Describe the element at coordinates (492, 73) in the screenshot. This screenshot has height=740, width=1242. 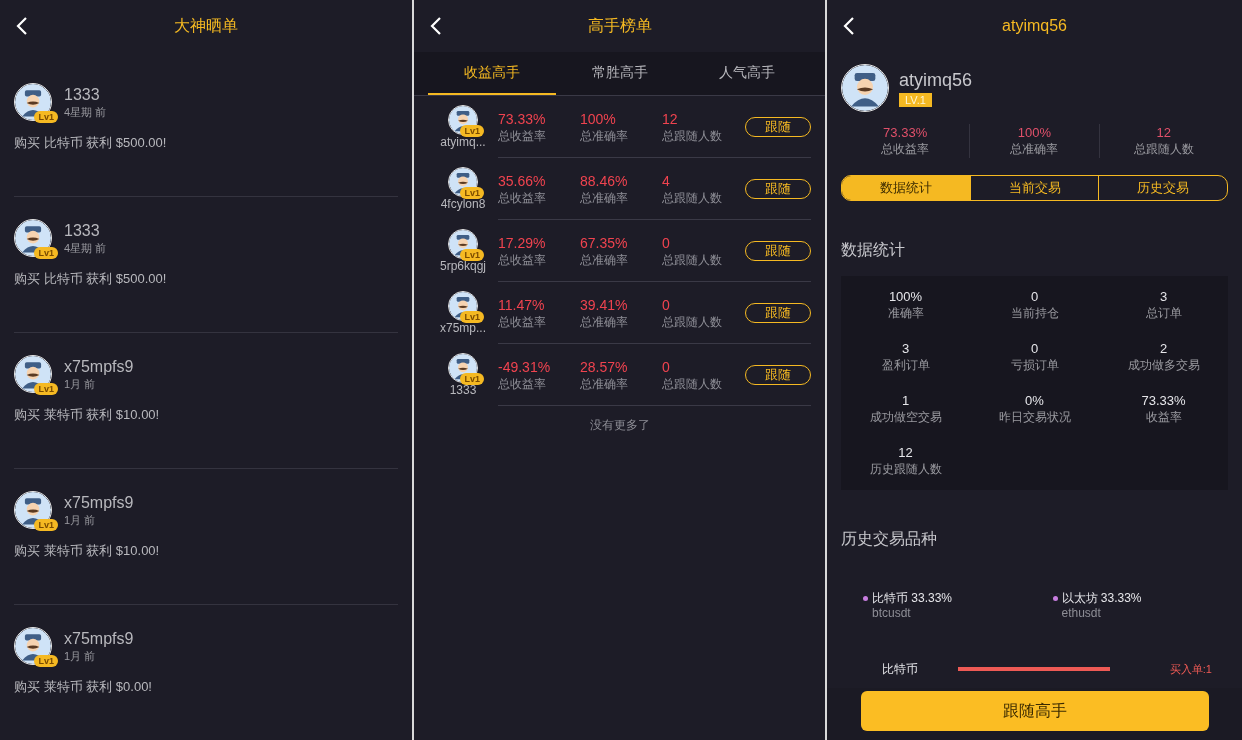
I see `ranking-tab: 收益高手` at that location.